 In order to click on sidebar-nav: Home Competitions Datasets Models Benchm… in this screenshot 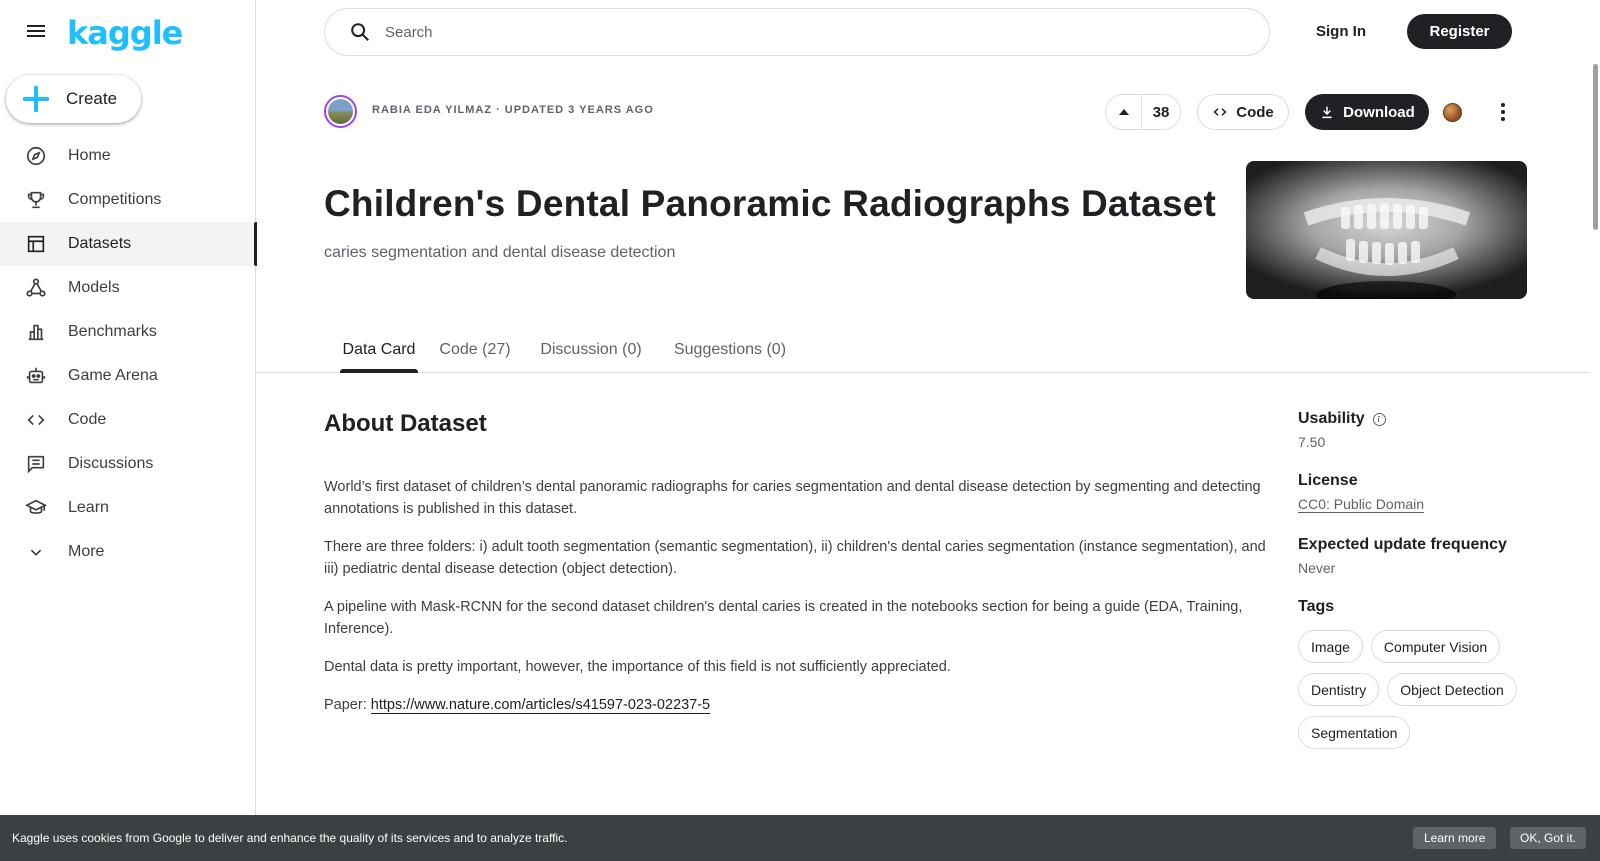, I will do `click(128, 354)`.